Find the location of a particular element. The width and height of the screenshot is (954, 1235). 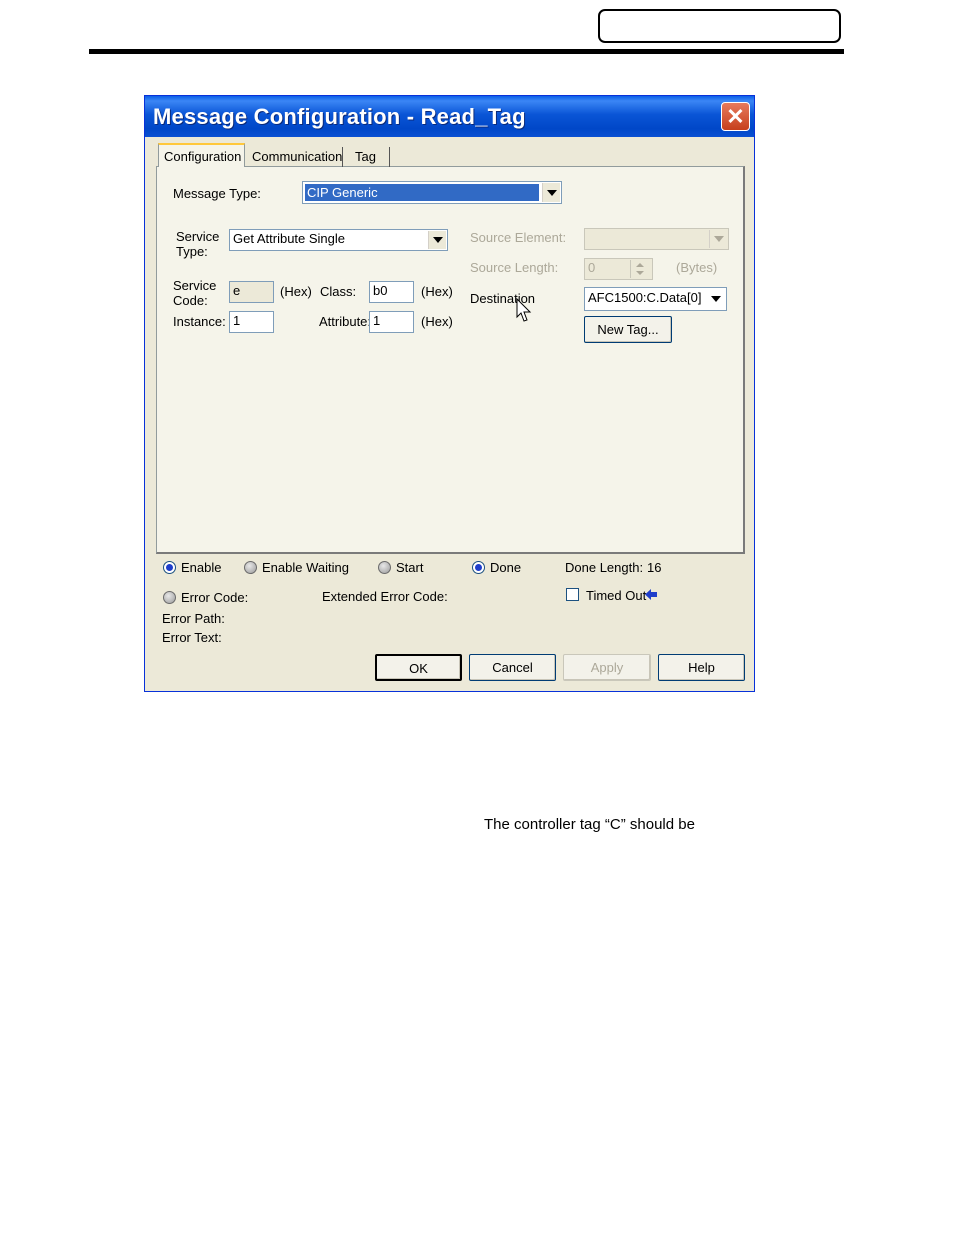

error-code-indicator is located at coordinates (169, 597).